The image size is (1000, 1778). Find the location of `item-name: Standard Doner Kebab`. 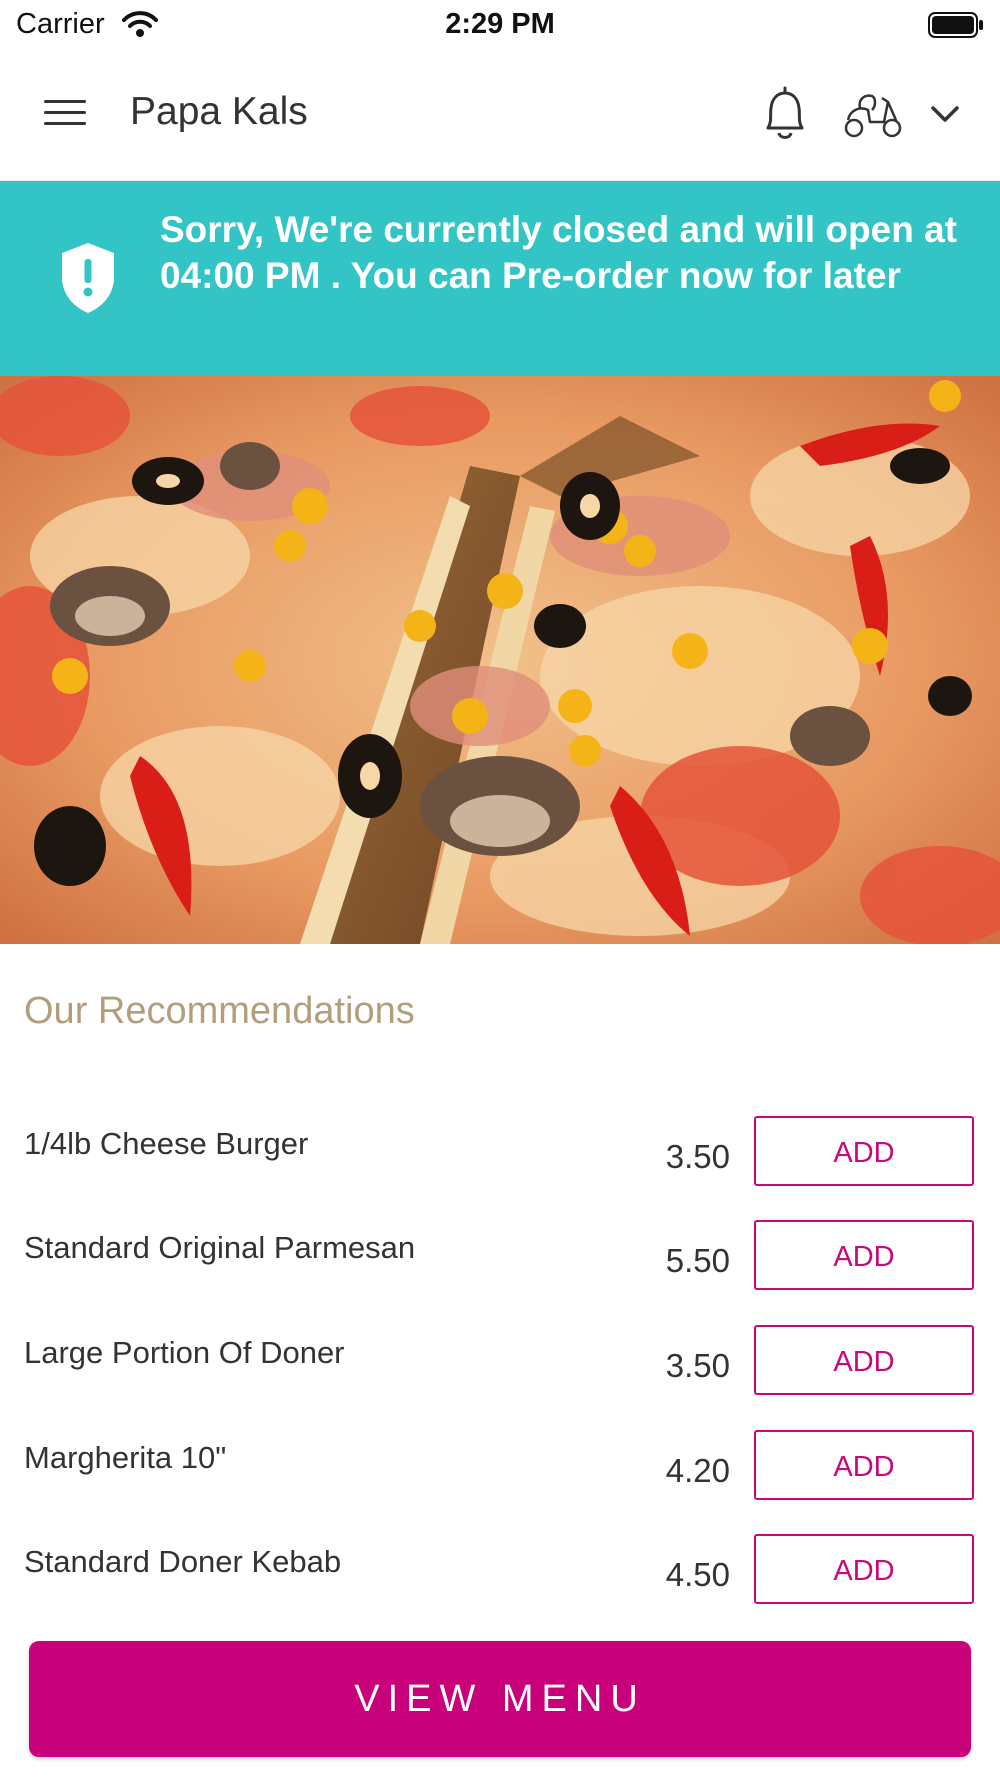

item-name: Standard Doner Kebab is located at coordinates (183, 1561).